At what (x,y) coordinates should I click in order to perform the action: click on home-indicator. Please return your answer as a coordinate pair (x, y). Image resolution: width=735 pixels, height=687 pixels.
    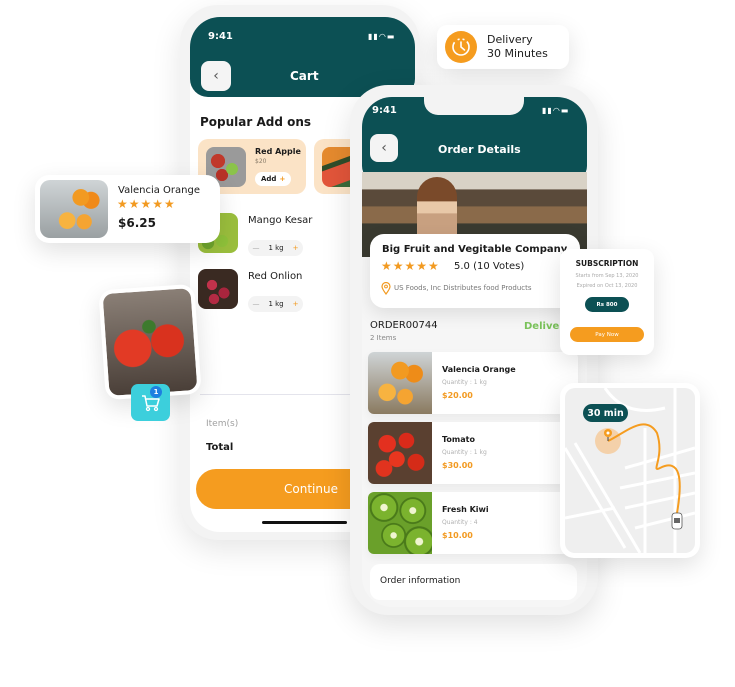
    Looking at the image, I should click on (304, 522).